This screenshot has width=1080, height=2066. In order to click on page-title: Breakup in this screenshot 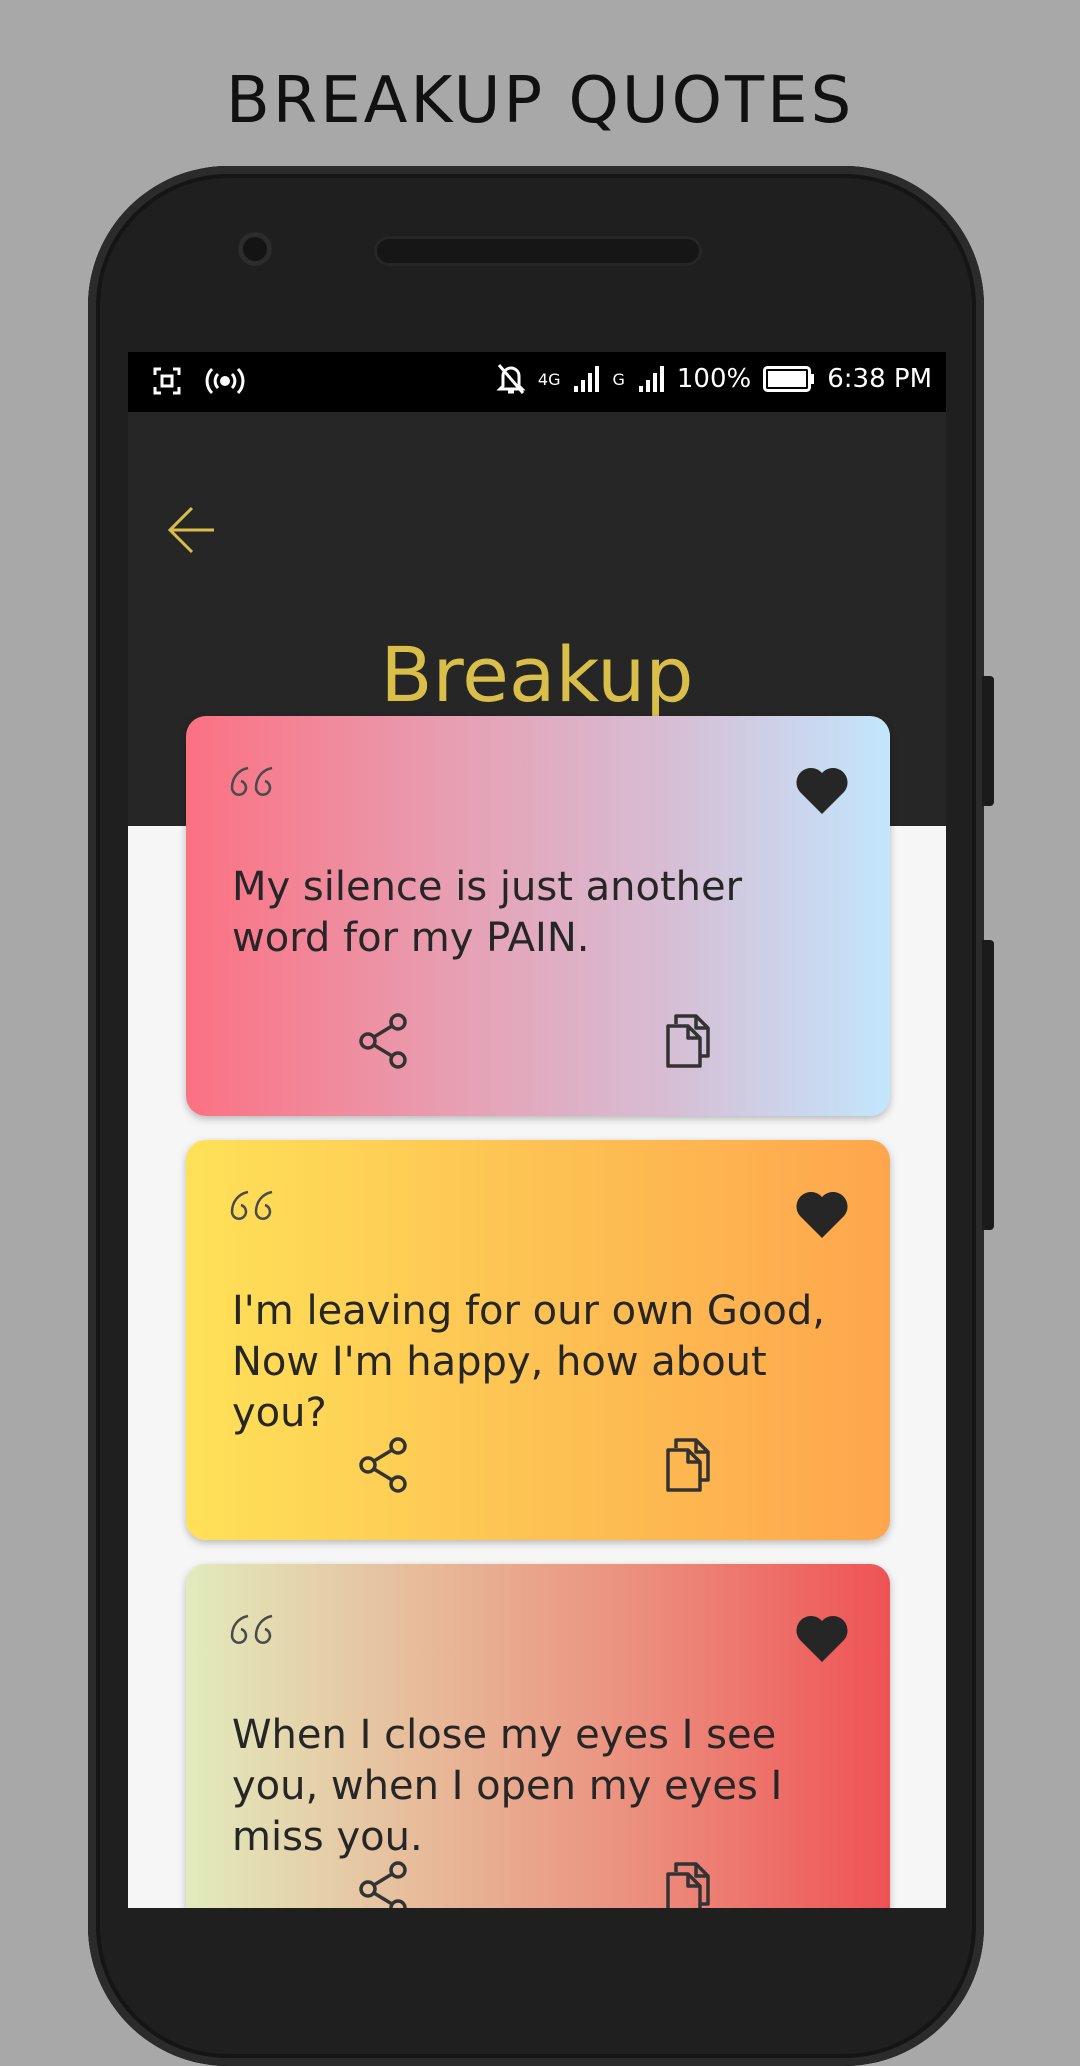, I will do `click(537, 674)`.